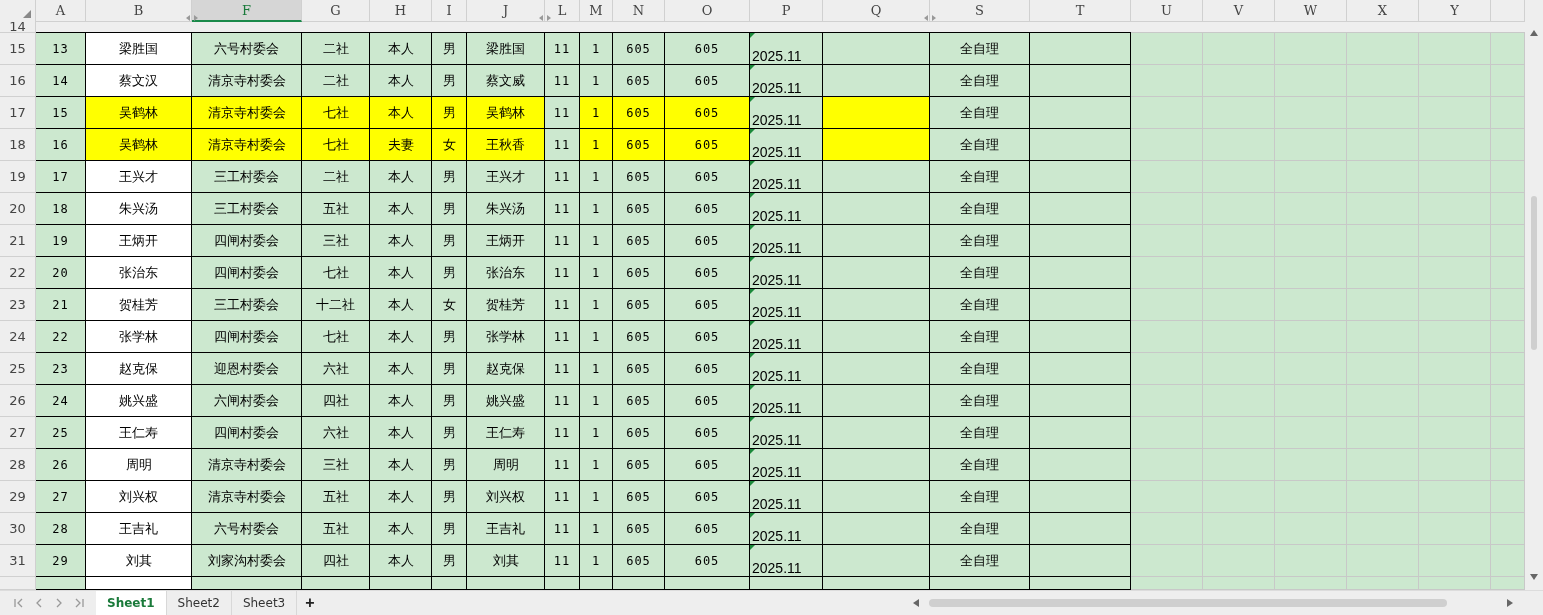 This screenshot has height=615, width=1543. I want to click on column-header: U, so click(1167, 11).